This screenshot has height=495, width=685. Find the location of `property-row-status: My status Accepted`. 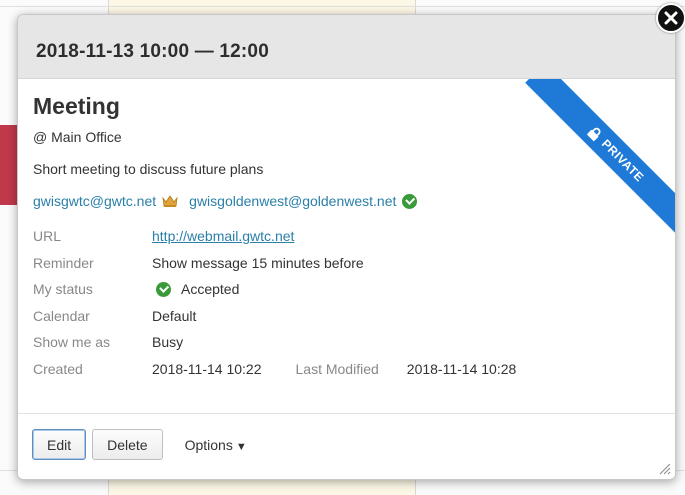

property-row-status: My status Accepted is located at coordinates (274, 289).